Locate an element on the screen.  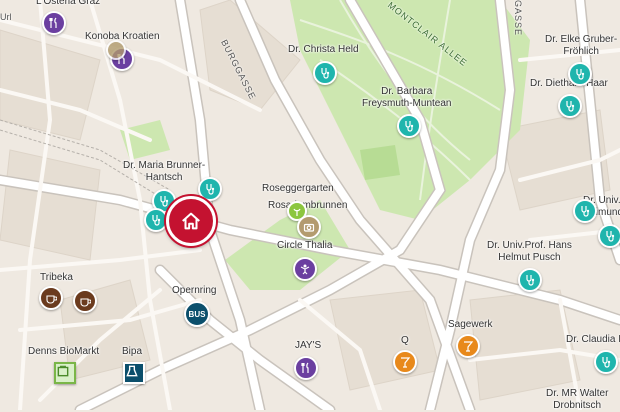
restaurant-faded-icon is located at coordinates (116, 50).